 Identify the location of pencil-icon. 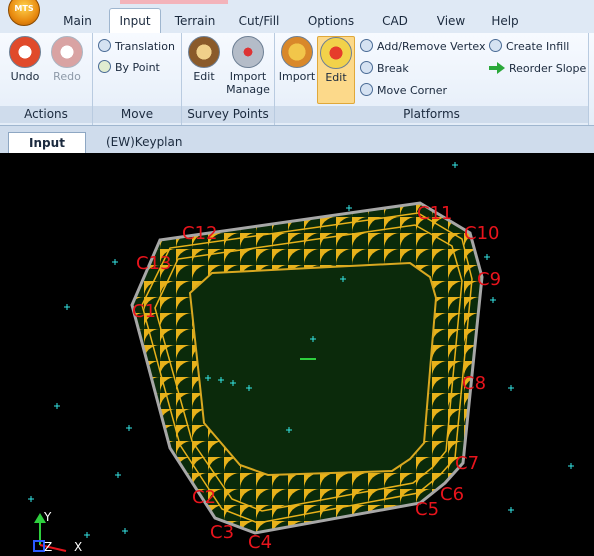
(204, 52).